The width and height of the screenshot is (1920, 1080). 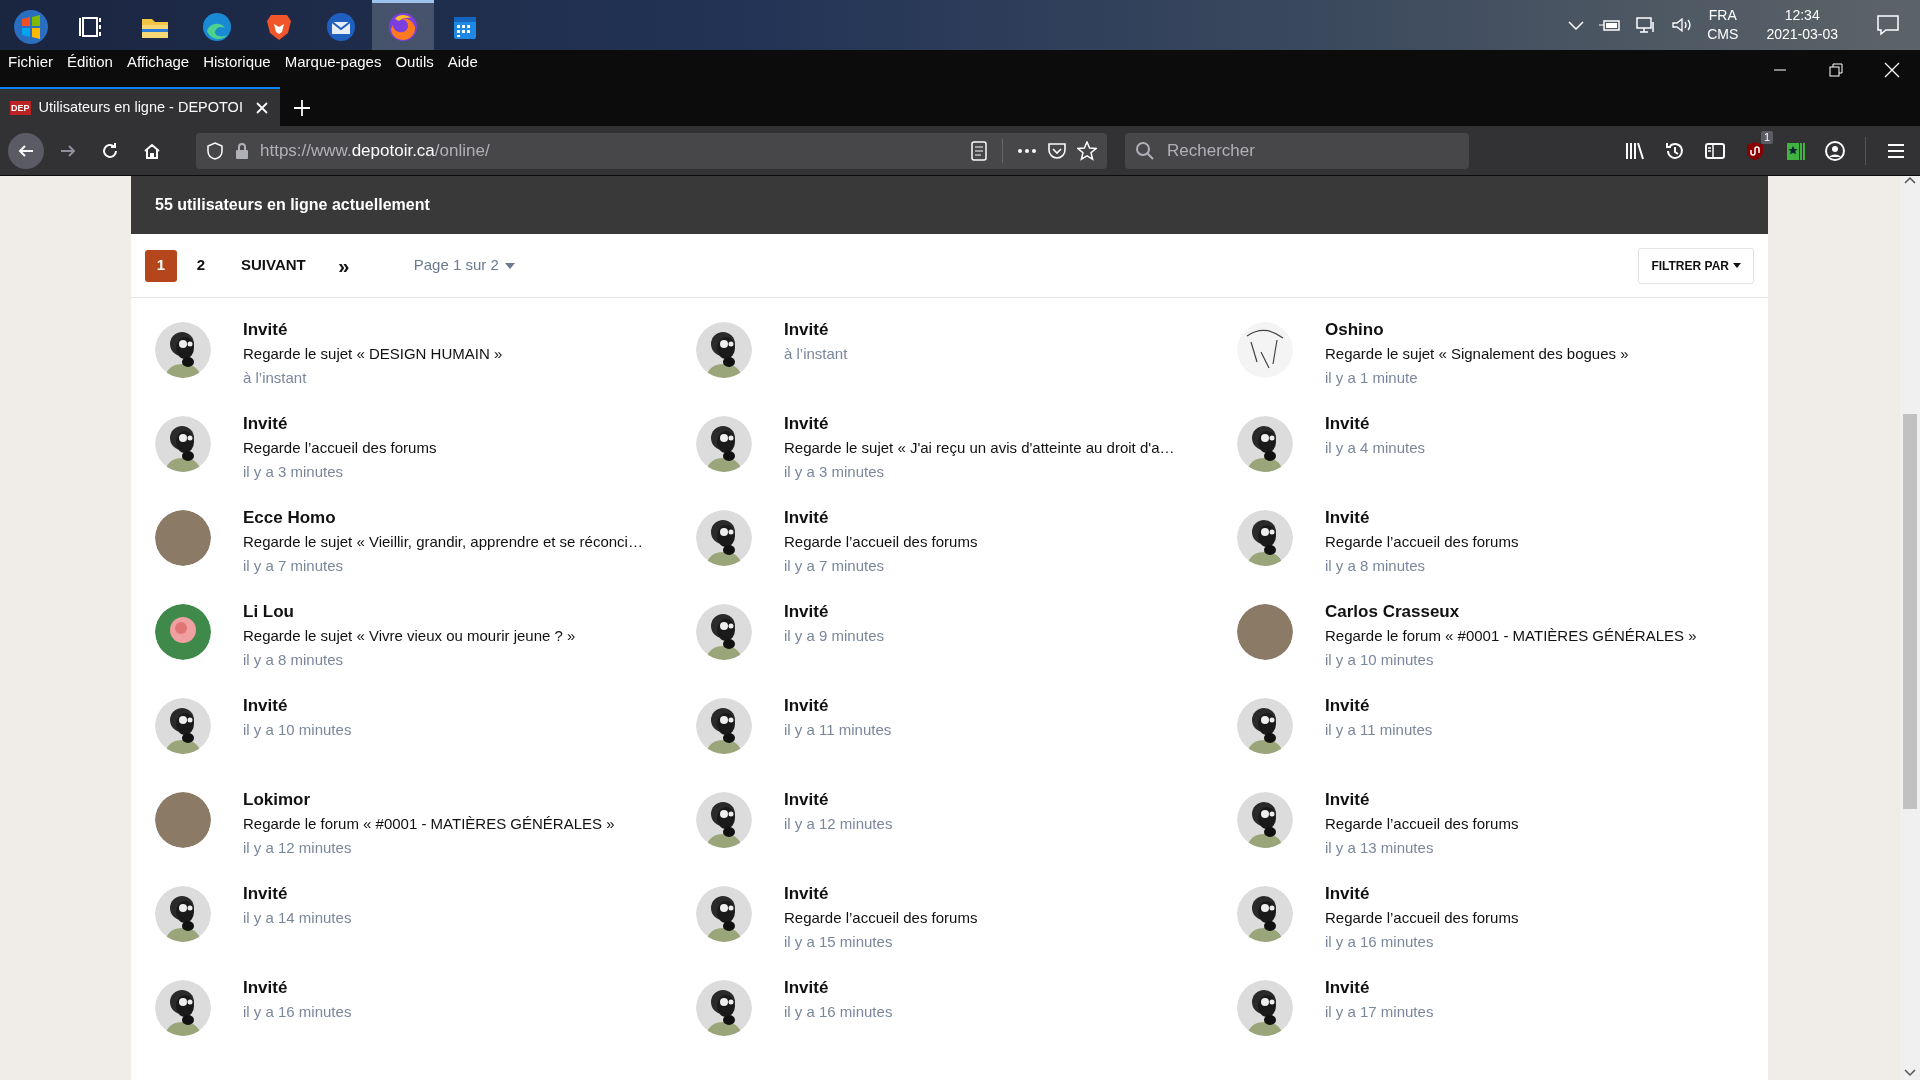 What do you see at coordinates (1145, 150) in the screenshot?
I see `search-icon` at bounding box center [1145, 150].